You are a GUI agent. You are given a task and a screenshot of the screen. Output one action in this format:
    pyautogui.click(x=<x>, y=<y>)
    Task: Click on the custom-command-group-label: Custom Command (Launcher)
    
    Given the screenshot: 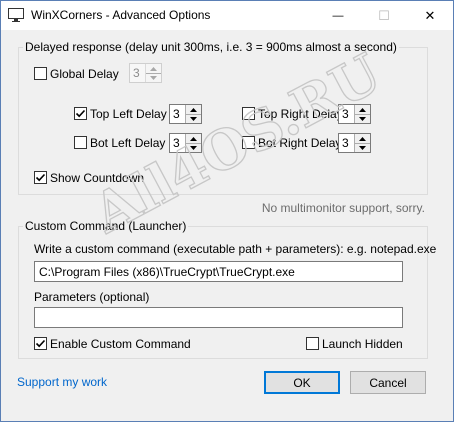 What is the action you would take?
    pyautogui.click(x=106, y=226)
    